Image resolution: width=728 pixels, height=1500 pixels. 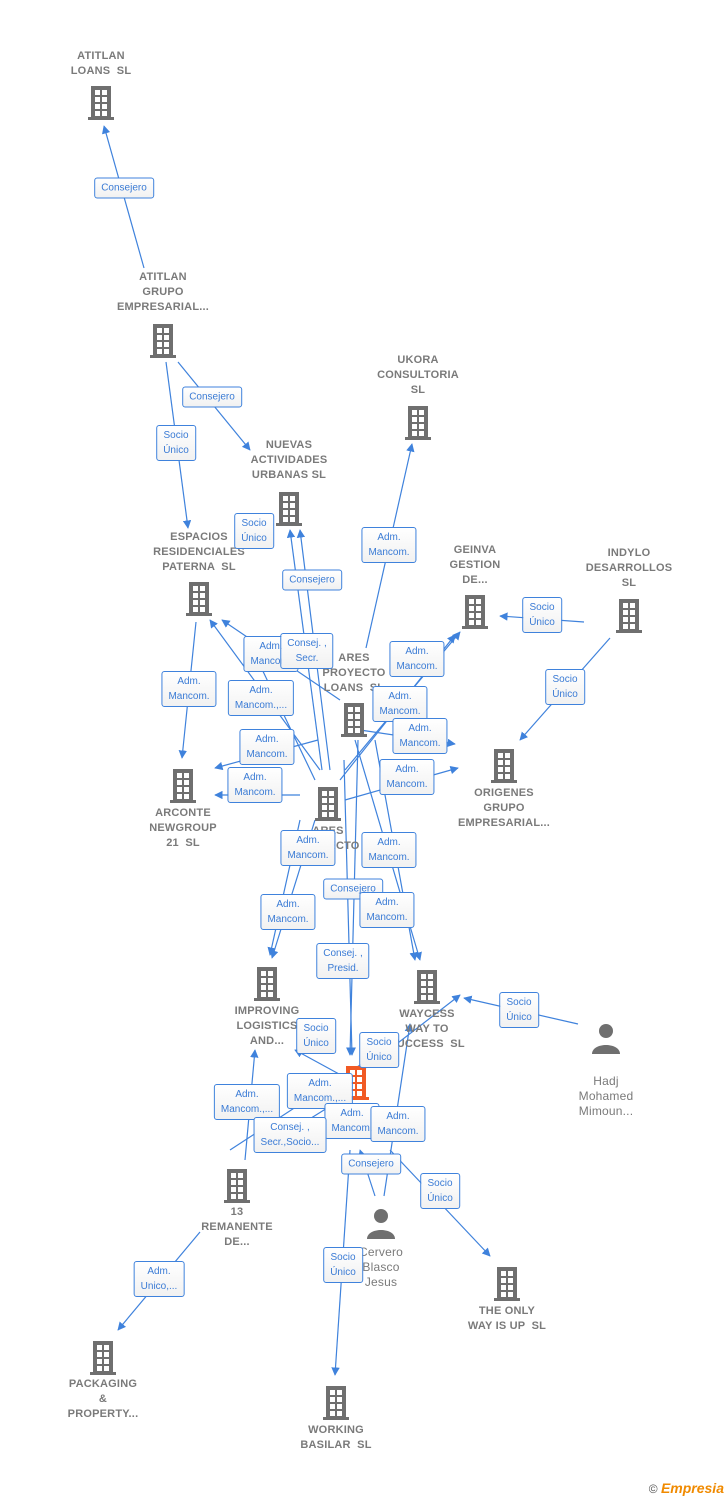 I want to click on node-label-arconte: ARCONTE NEWGROUP 21 SL, so click(x=183, y=828).